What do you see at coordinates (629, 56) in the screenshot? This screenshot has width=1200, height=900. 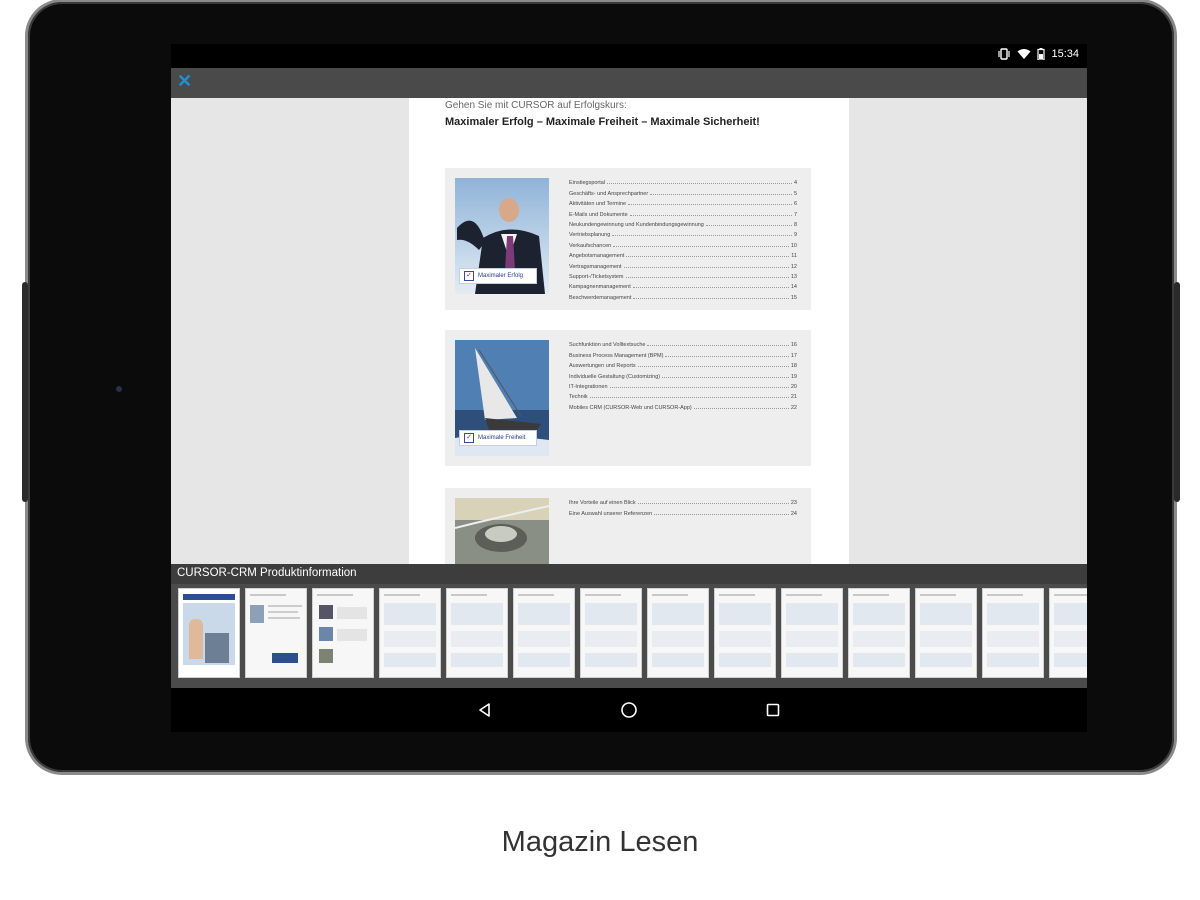 I see `status-bar: 15:34` at bounding box center [629, 56].